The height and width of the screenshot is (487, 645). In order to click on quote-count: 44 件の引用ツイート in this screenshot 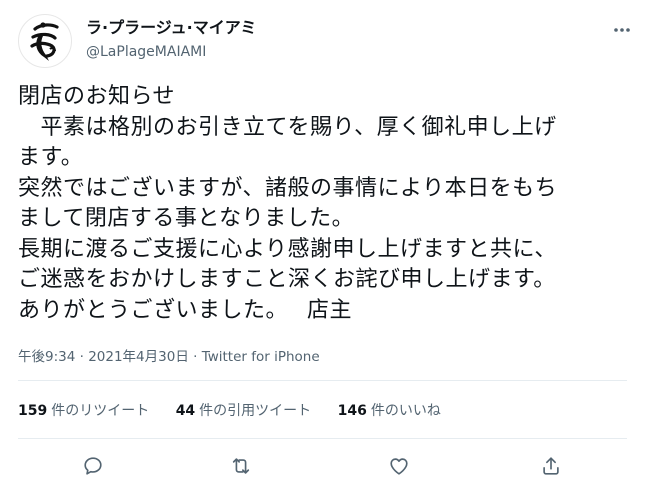, I will do `click(243, 410)`.